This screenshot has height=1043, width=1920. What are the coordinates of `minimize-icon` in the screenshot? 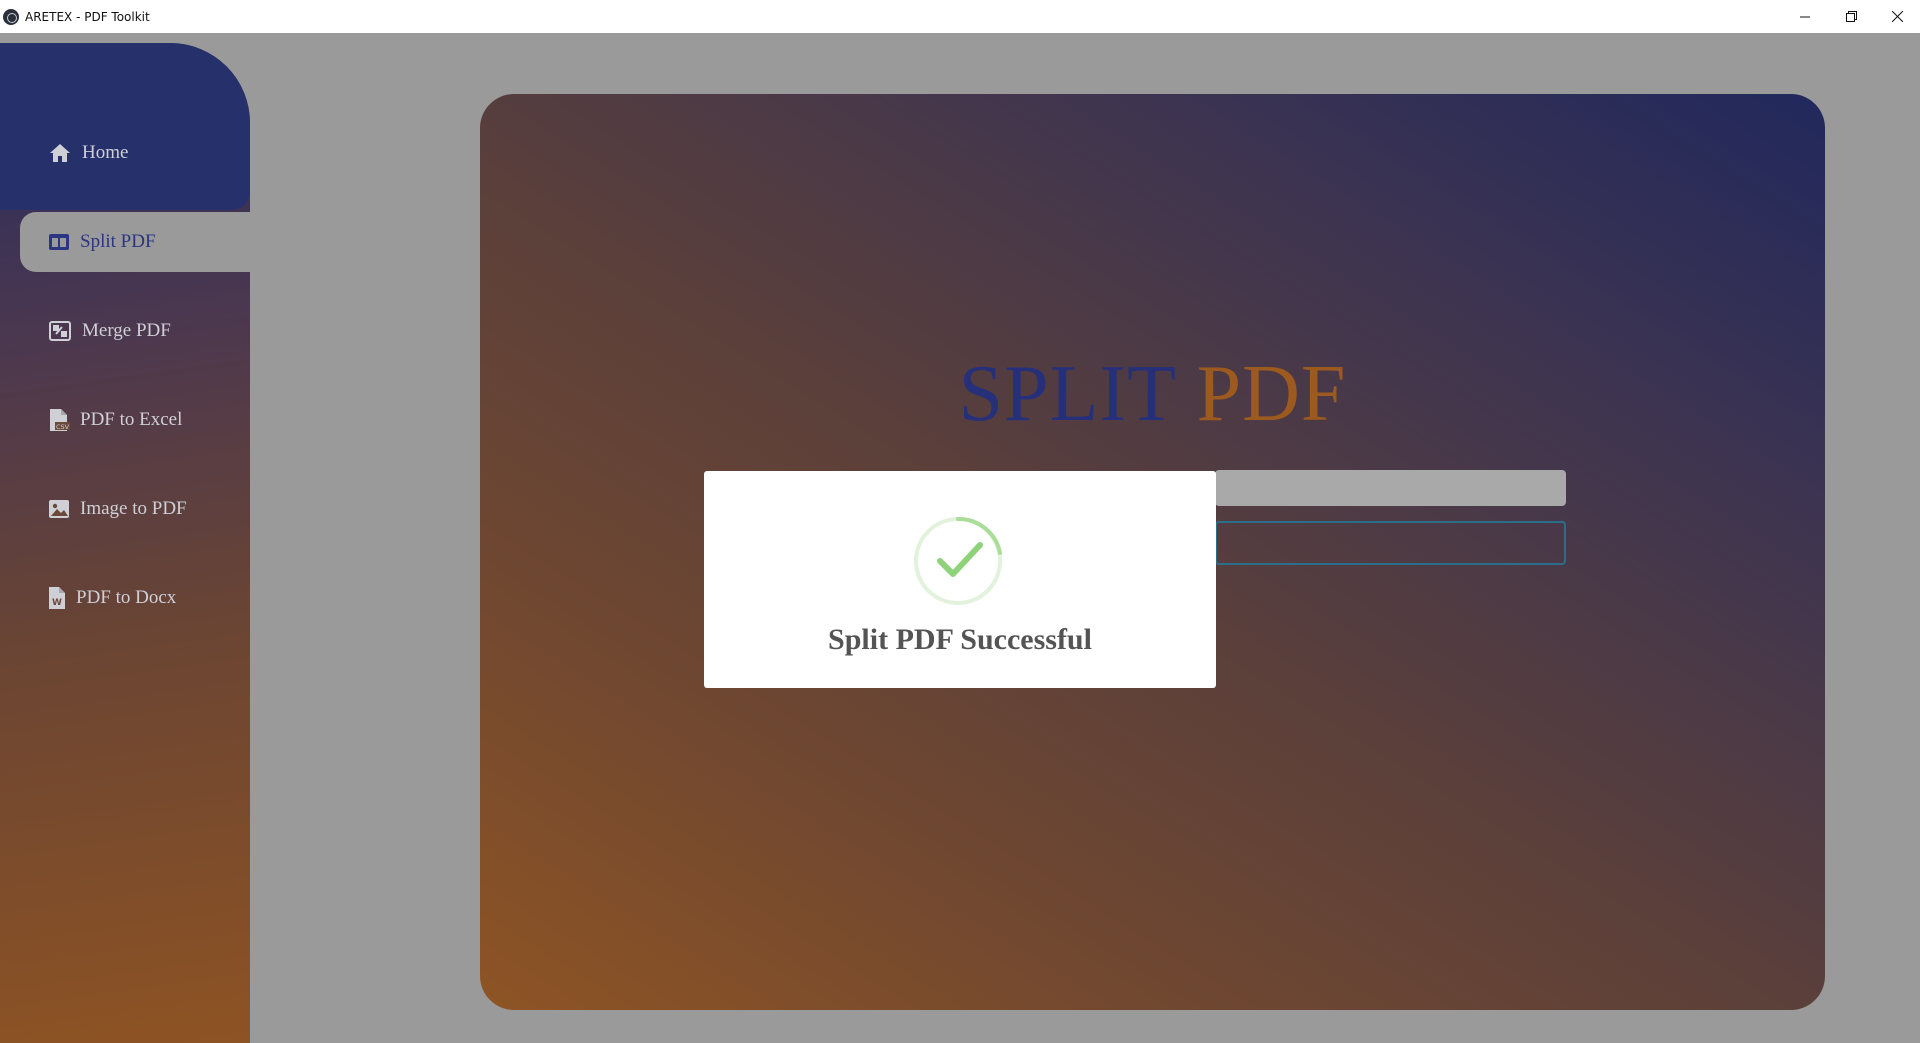 It's located at (1805, 16).